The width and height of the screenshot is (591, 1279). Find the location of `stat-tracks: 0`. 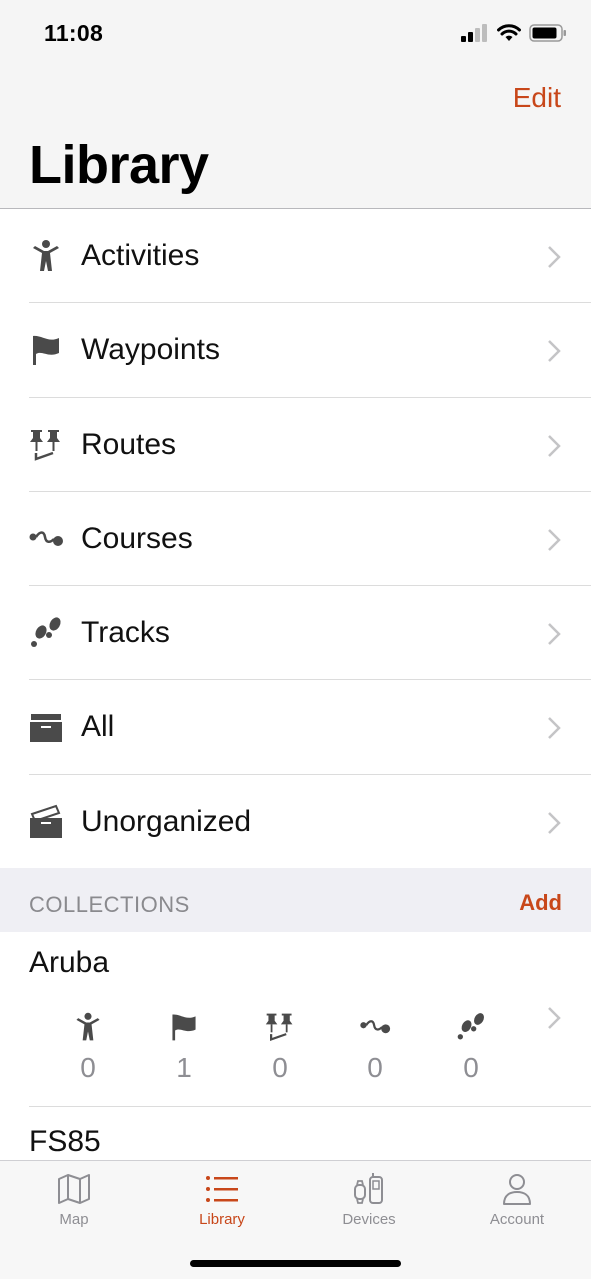

stat-tracks: 0 is located at coordinates (471, 1047).